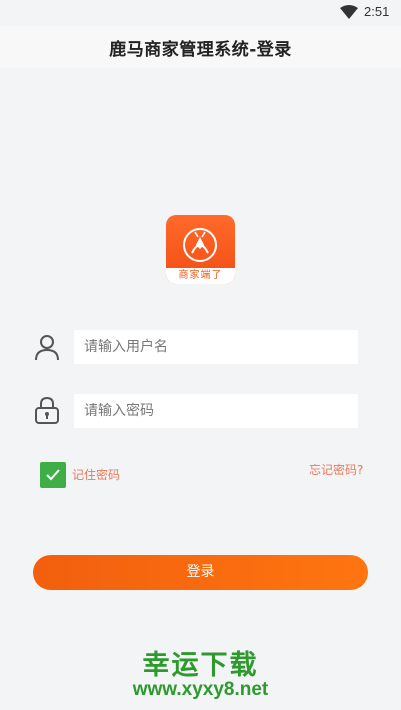 This screenshot has width=401, height=710. Describe the element at coordinates (216, 347) in the screenshot. I see `username-input` at that location.